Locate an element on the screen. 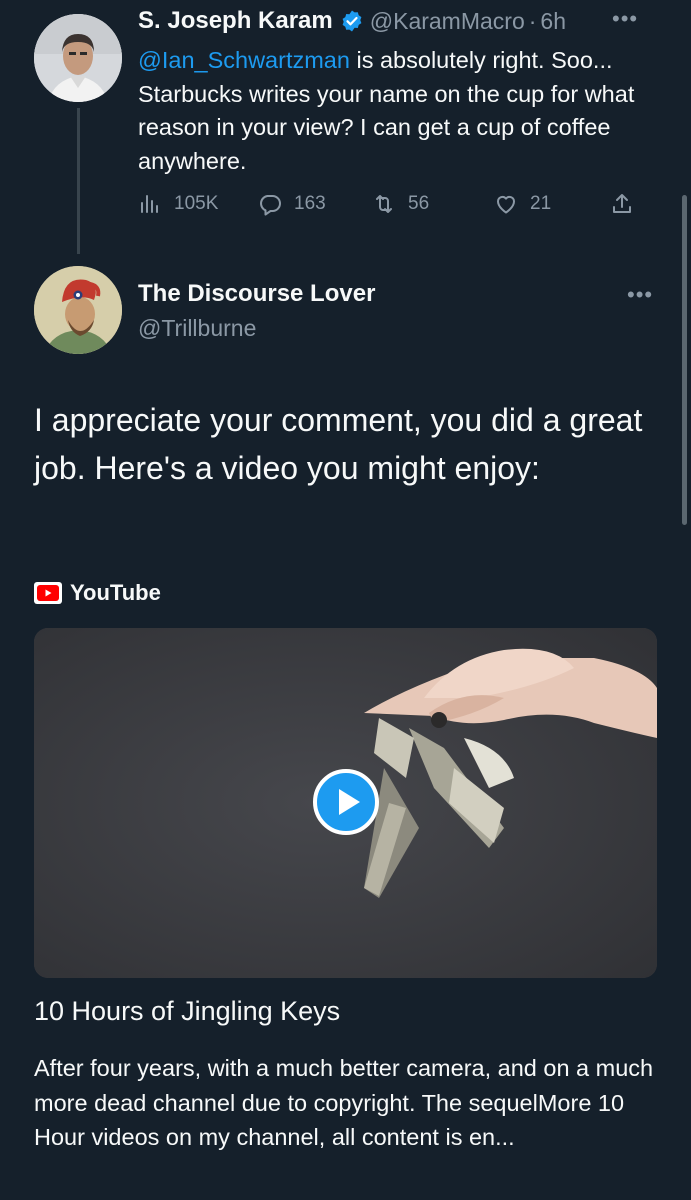 The width and height of the screenshot is (691, 1200). play-icon is located at coordinates (346, 802).